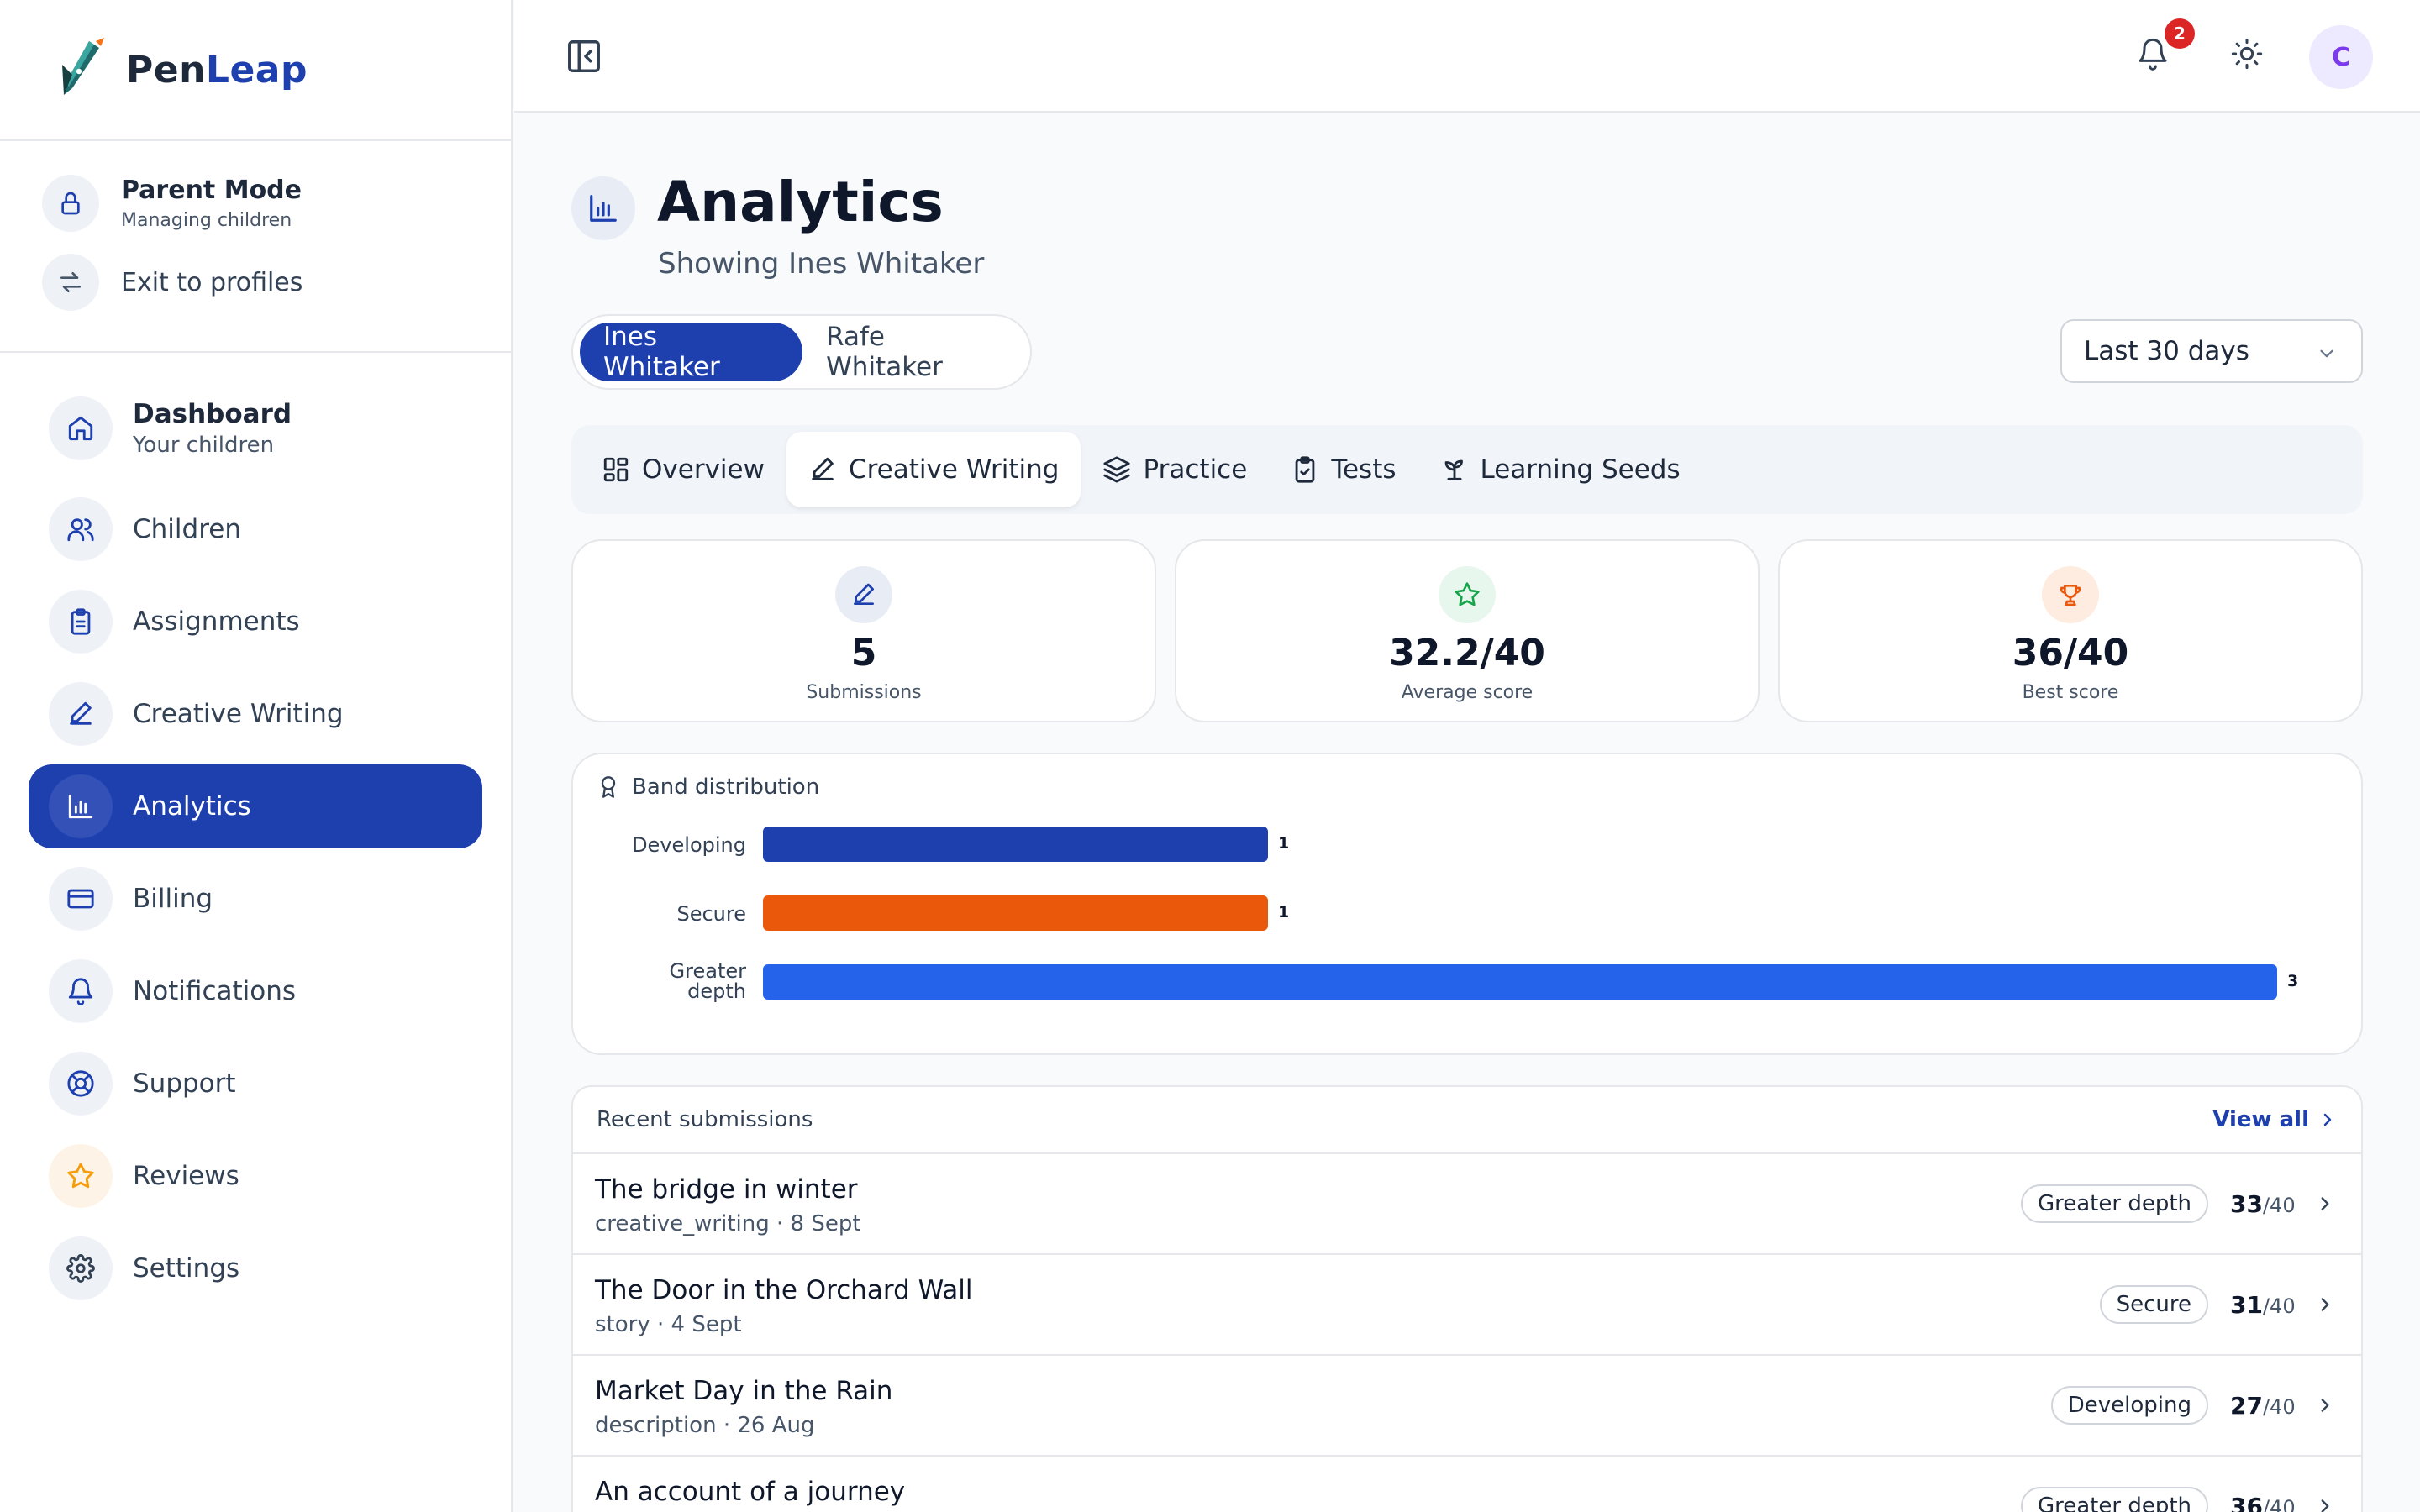 This screenshot has width=2420, height=1512. Describe the element at coordinates (1467, 913) in the screenshot. I see `bar-row: Secure 1` at that location.